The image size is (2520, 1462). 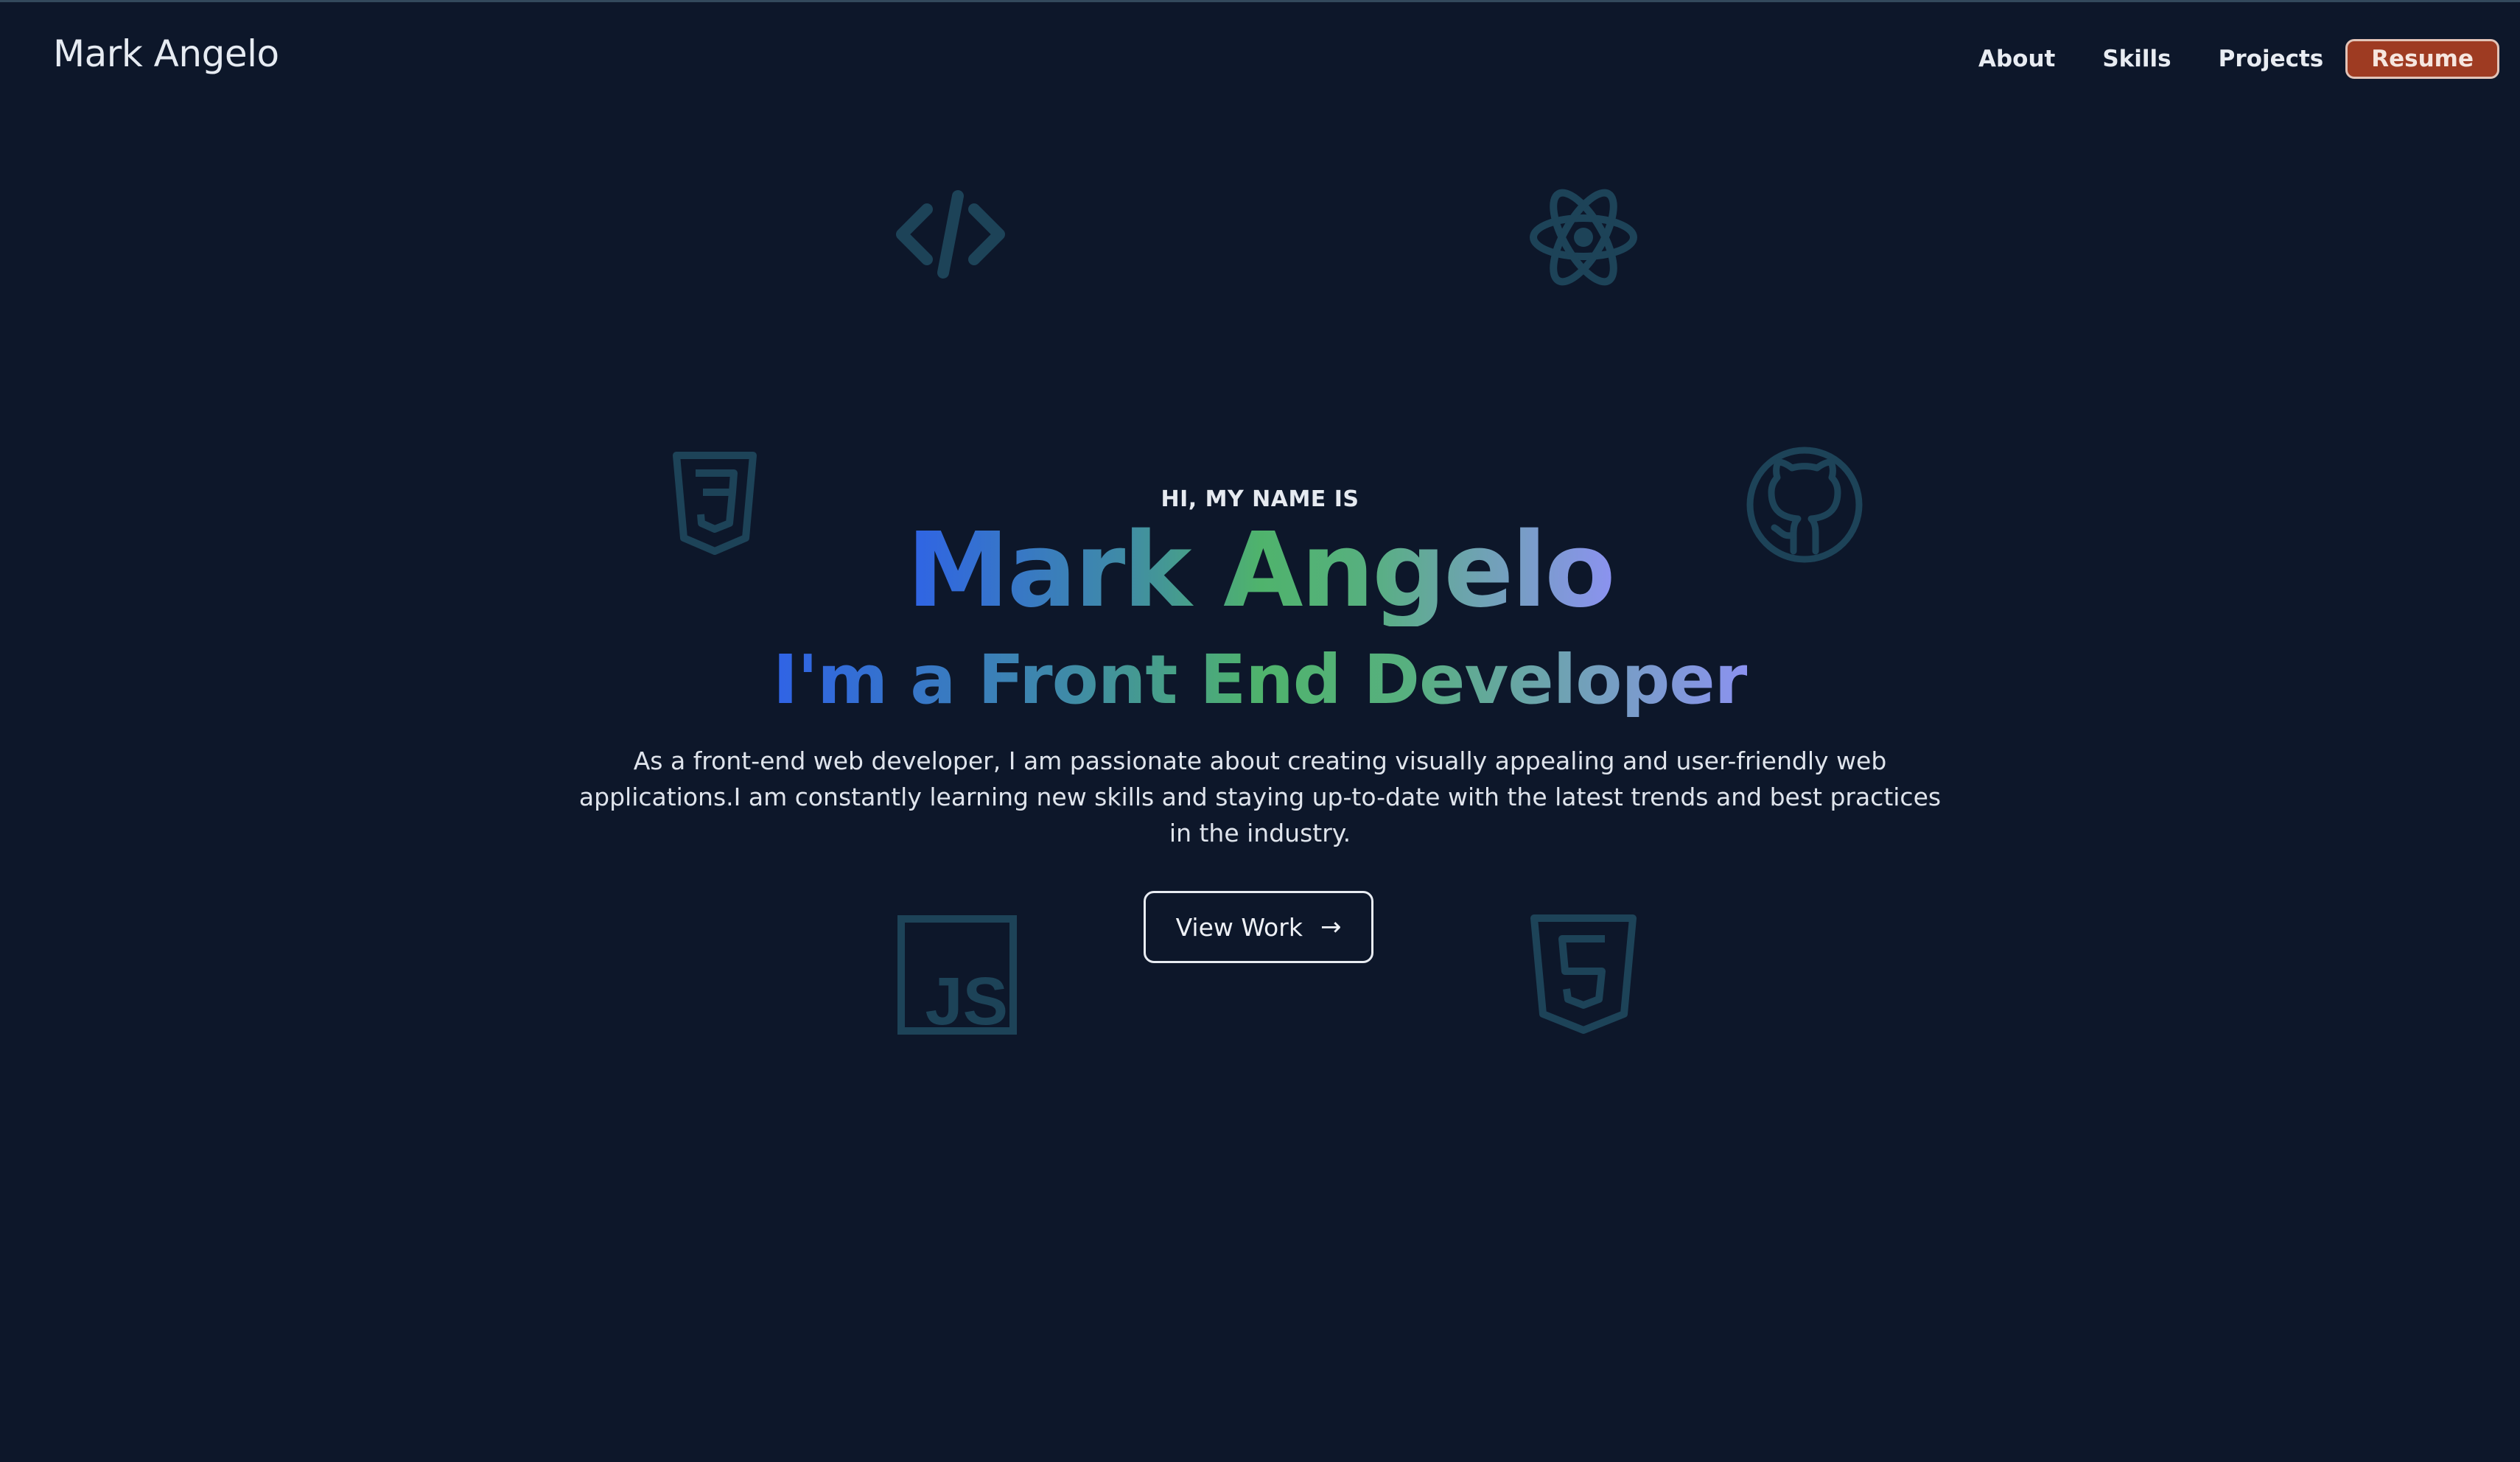 I want to click on javascript-icon: JS, so click(x=957, y=975).